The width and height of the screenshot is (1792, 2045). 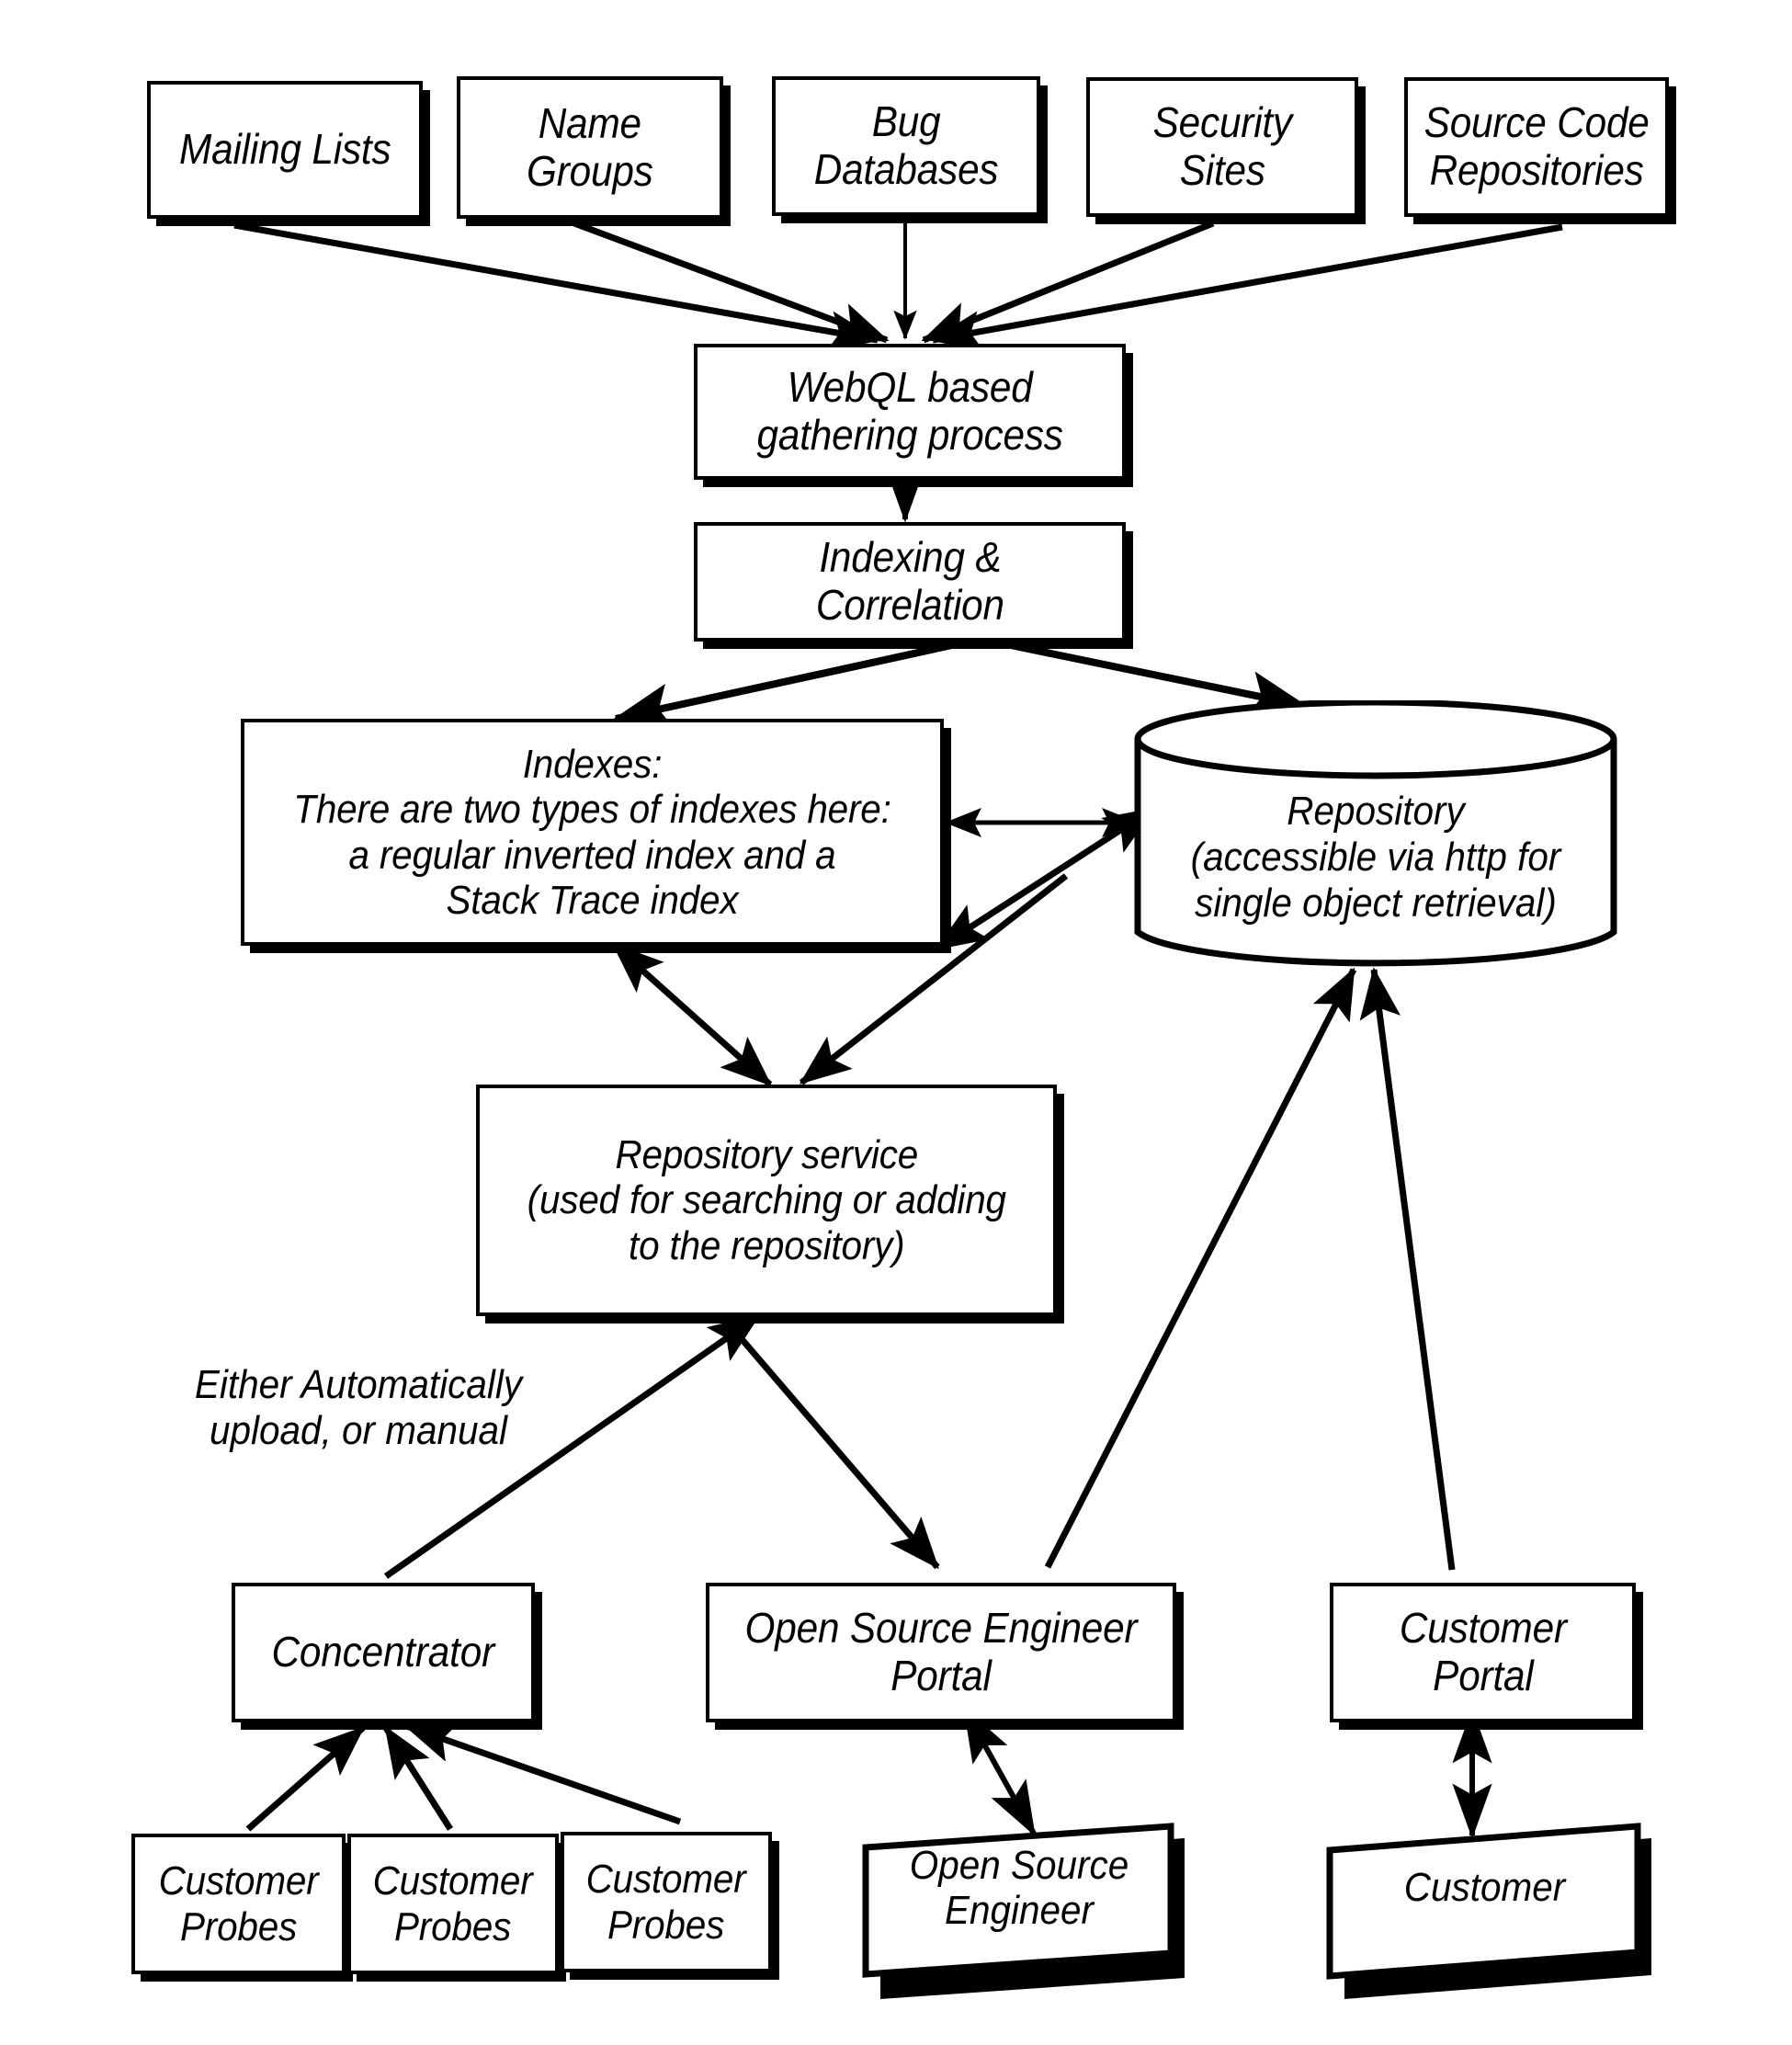 I want to click on client-box-concentrator: Concentrator, so click(x=383, y=1652).